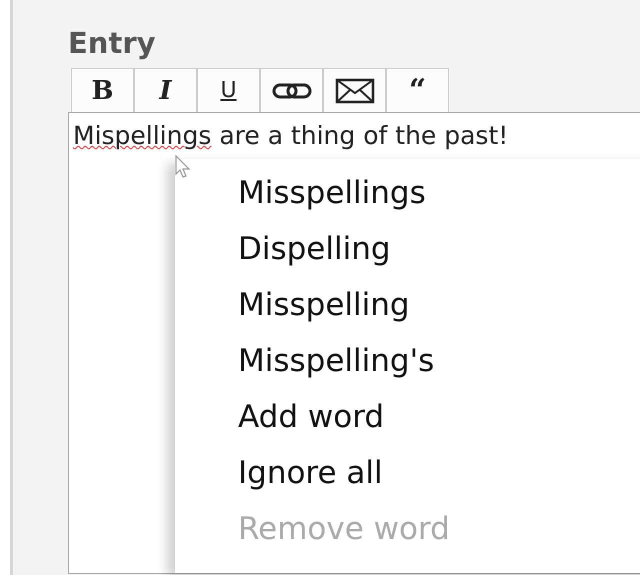 Image resolution: width=640 pixels, height=575 pixels. I want to click on link-button, so click(291, 90).